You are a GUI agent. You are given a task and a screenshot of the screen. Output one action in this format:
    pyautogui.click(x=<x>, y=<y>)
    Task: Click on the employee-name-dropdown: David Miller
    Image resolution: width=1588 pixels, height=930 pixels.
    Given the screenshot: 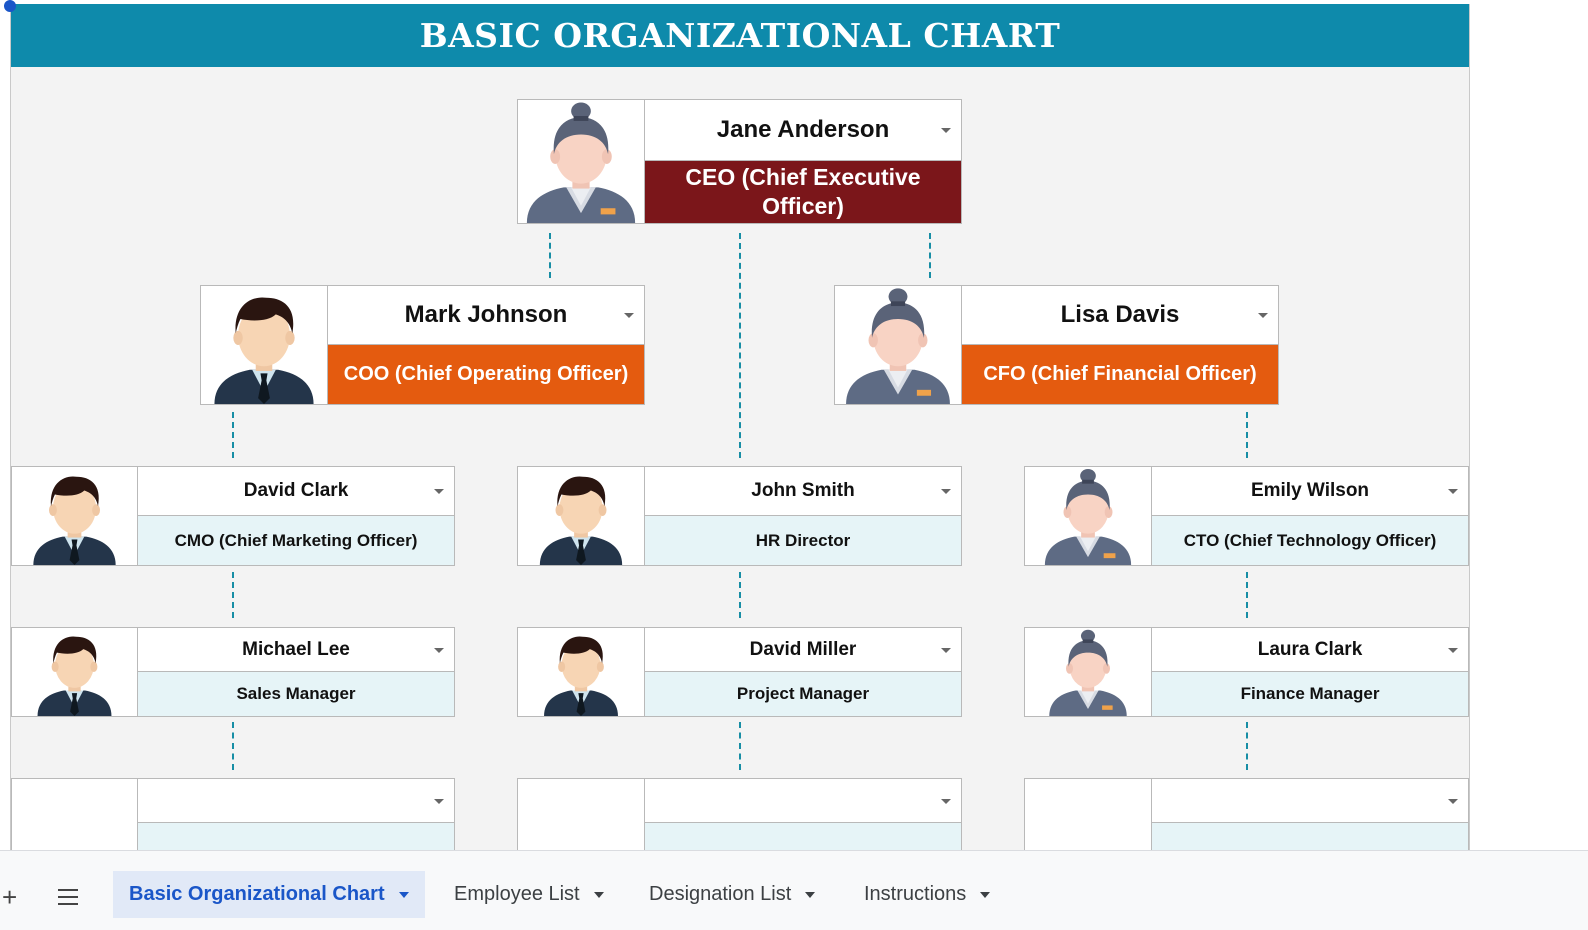 What is the action you would take?
    pyautogui.click(x=803, y=649)
    